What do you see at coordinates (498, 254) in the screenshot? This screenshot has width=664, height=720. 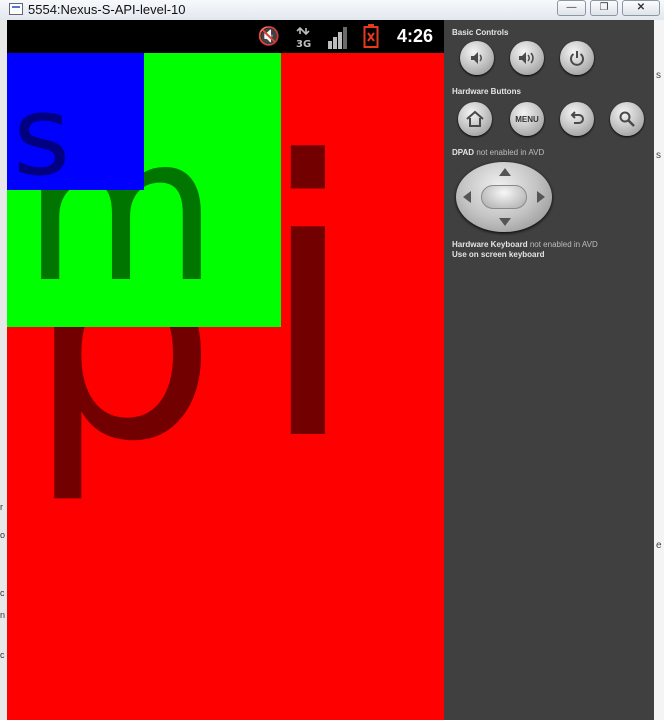 I see `keyboard-hint: Use on screen keyboard` at bounding box center [498, 254].